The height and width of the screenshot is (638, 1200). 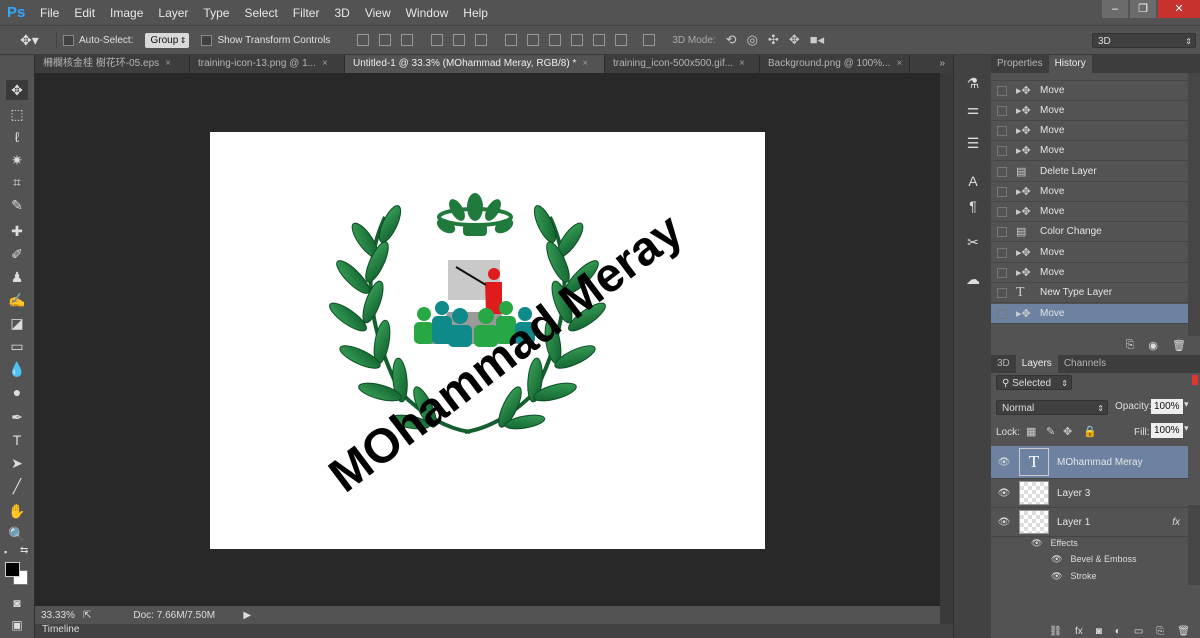 What do you see at coordinates (17, 114) in the screenshot?
I see `marquee-tool-icon: ⬚` at bounding box center [17, 114].